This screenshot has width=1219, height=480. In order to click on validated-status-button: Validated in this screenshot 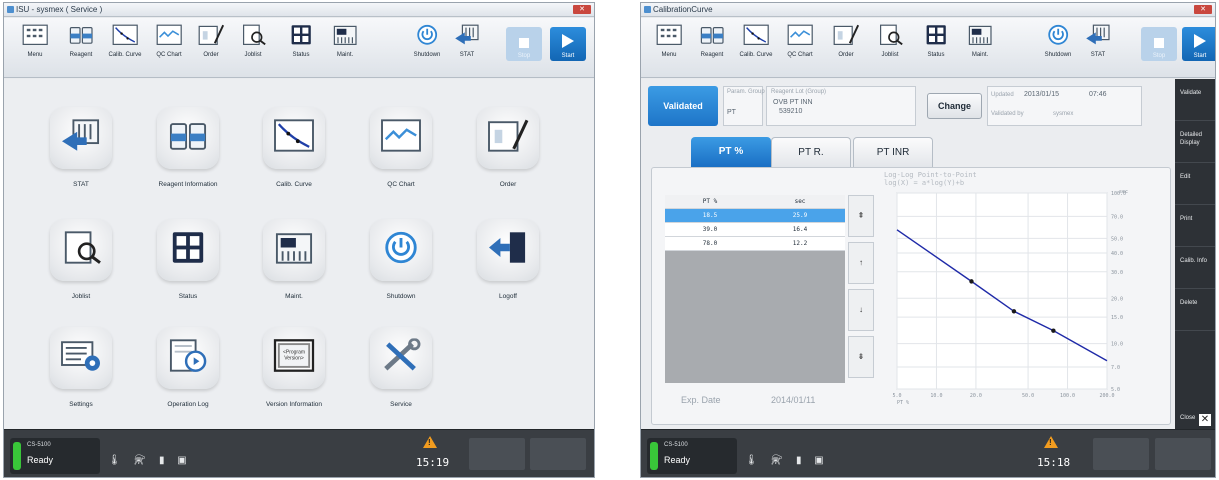, I will do `click(683, 106)`.